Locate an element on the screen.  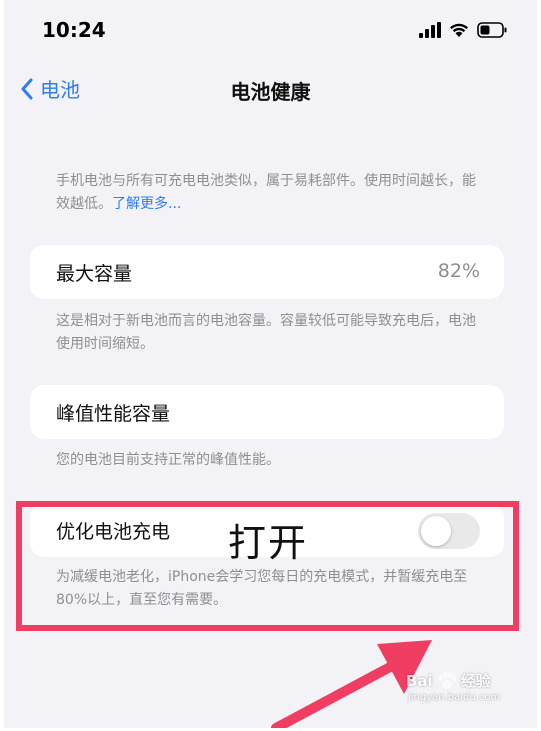
watermark-url: jingyan.baidu.com is located at coordinates (454, 697).